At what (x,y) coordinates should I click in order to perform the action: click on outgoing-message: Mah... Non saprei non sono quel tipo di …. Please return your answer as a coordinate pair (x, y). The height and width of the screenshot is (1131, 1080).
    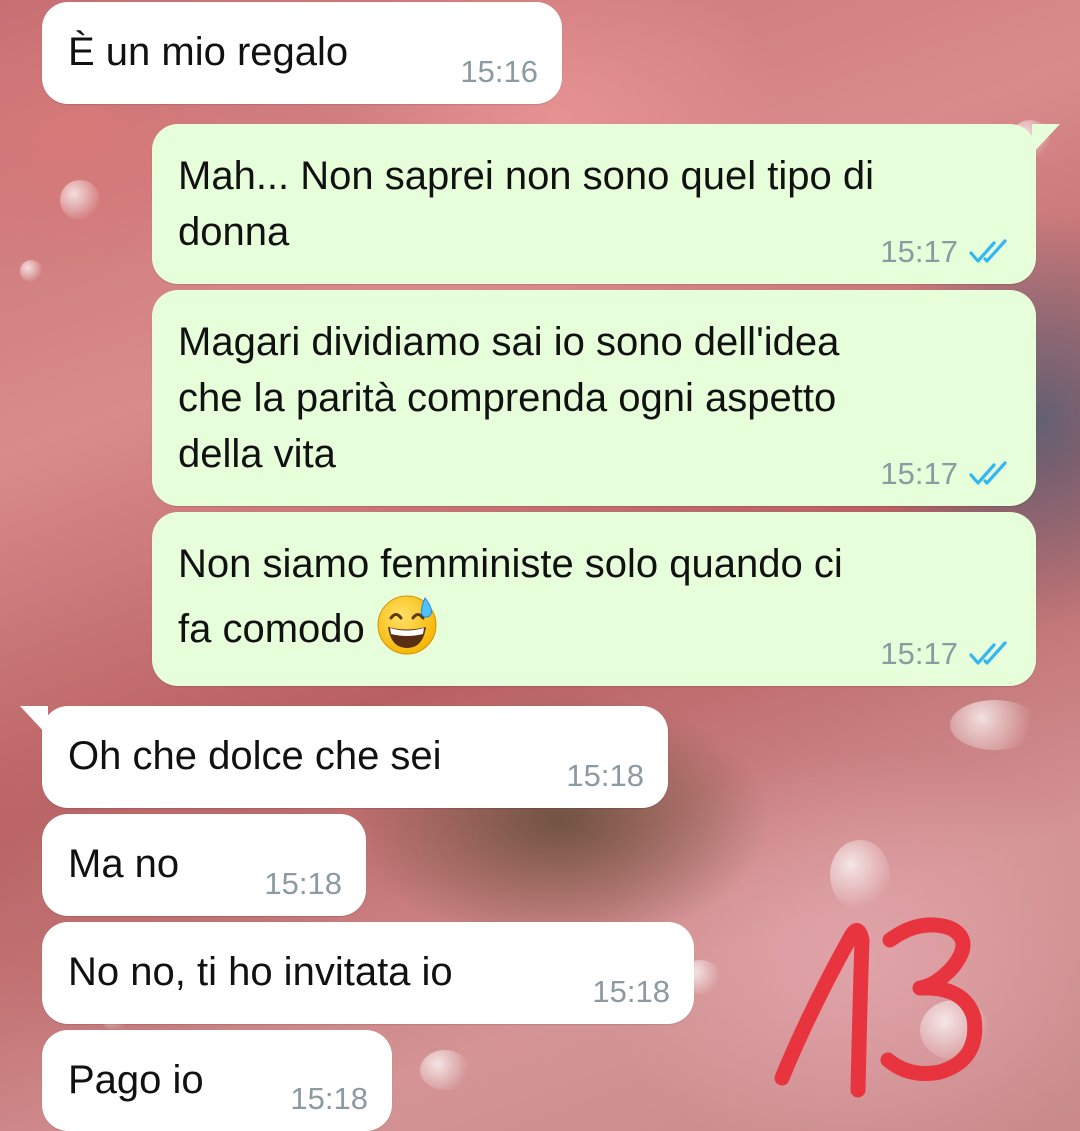
    Looking at the image, I should click on (606, 204).